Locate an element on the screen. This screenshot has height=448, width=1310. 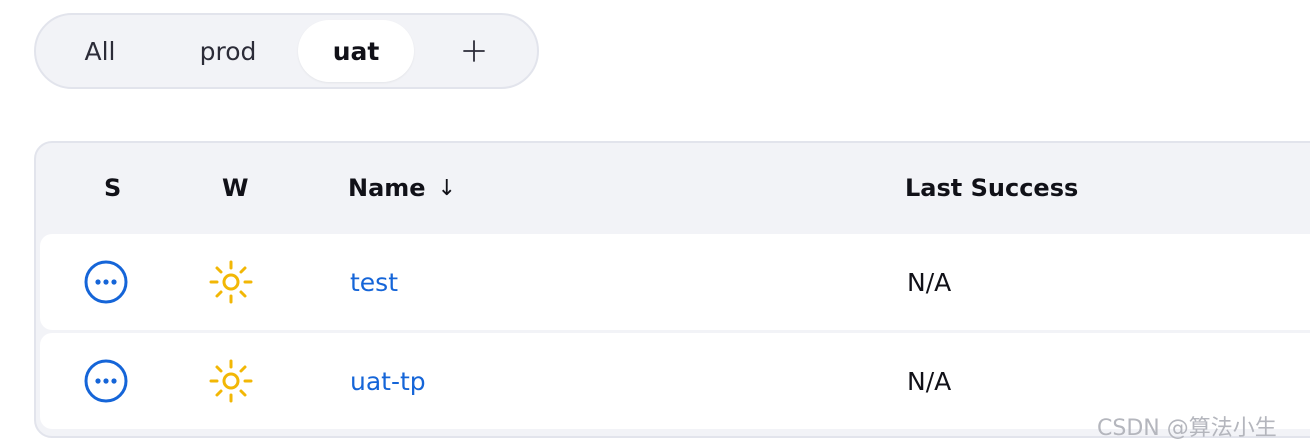
tab-all: All is located at coordinates (100, 51).